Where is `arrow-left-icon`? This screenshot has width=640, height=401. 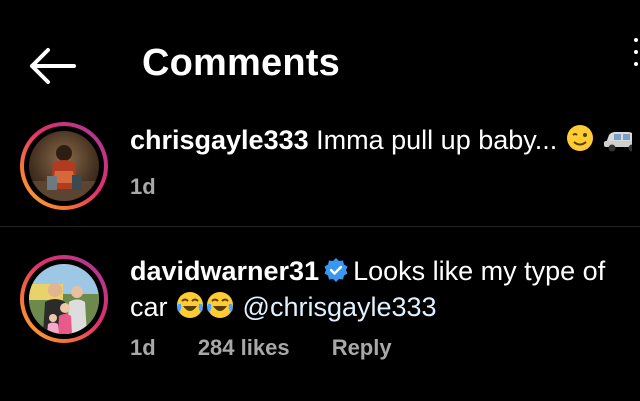 arrow-left-icon is located at coordinates (53, 66).